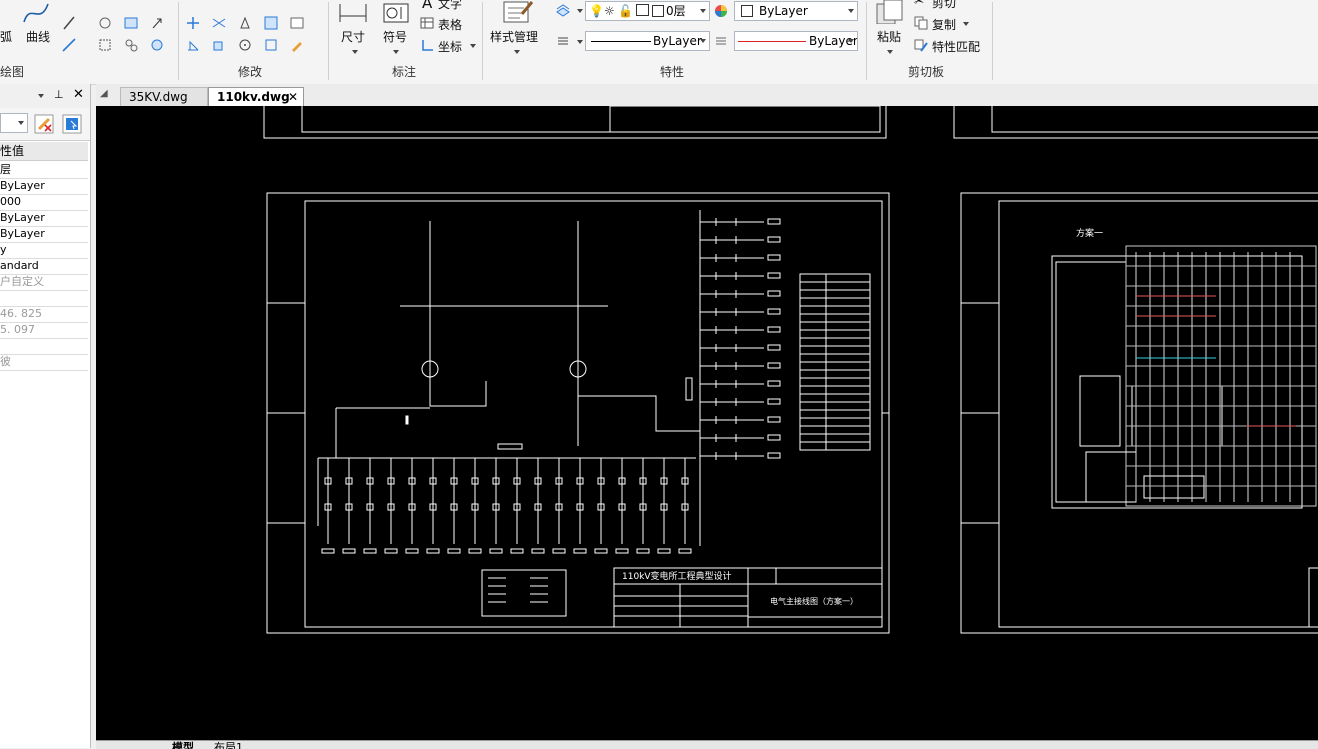  What do you see at coordinates (105, 45) in the screenshot?
I see `rect-icon` at bounding box center [105, 45].